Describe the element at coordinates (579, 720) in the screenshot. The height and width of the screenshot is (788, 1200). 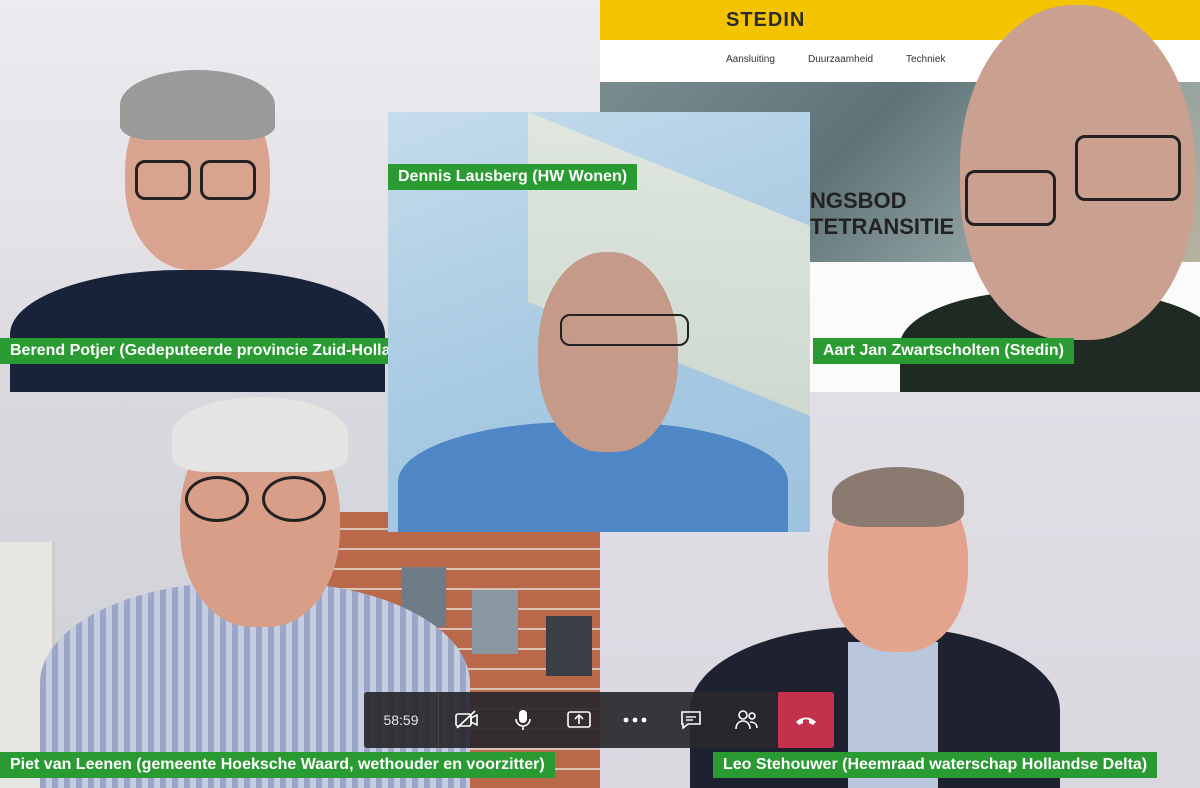
I see `share-screen-icon` at that location.